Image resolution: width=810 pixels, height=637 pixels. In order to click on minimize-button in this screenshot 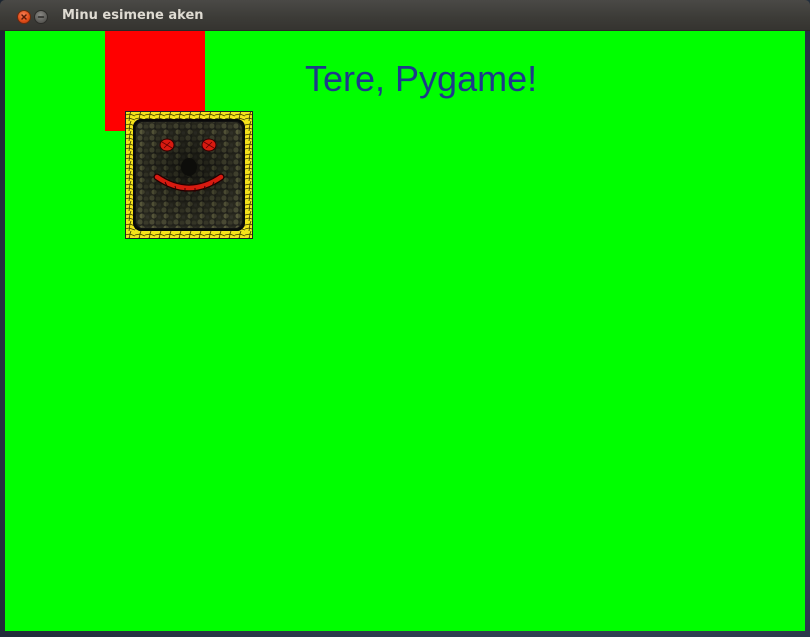, I will do `click(41, 17)`.